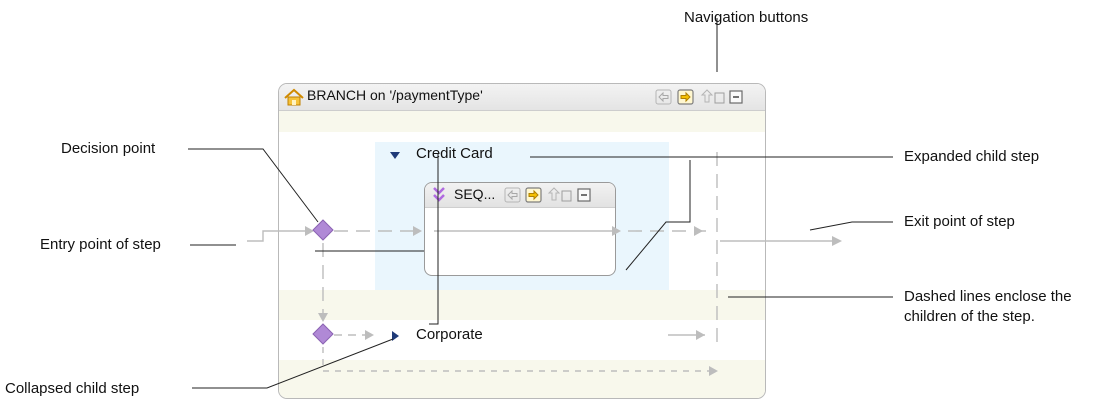 The image size is (1104, 403). What do you see at coordinates (658, 215) in the screenshot?
I see `expanded-inner-leader-line` at bounding box center [658, 215].